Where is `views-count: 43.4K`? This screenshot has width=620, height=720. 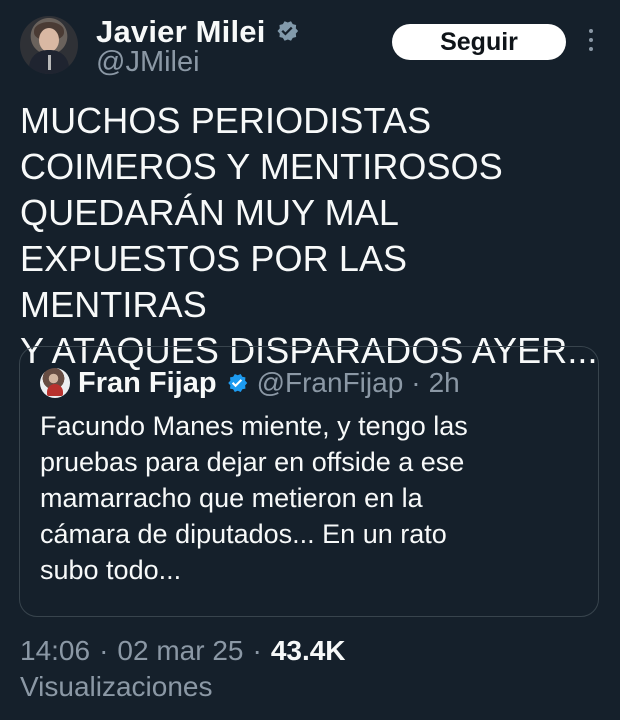 views-count: 43.4K is located at coordinates (308, 651).